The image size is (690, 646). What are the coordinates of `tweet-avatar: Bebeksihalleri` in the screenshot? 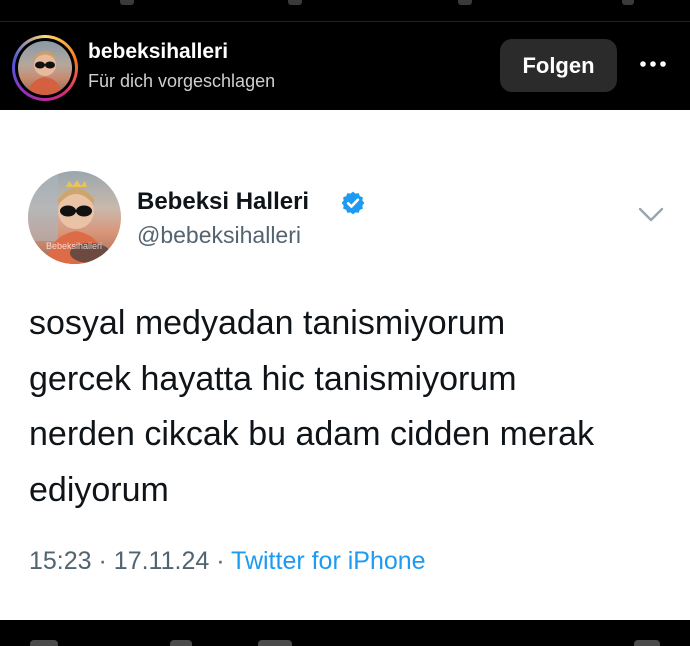 It's located at (74, 217).